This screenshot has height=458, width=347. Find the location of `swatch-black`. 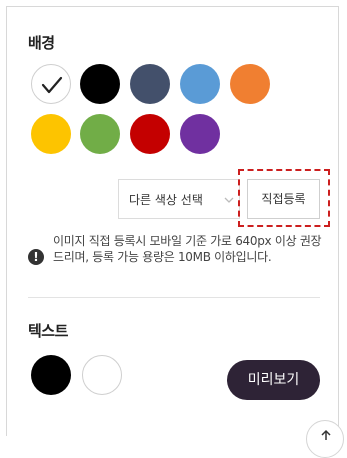

swatch-black is located at coordinates (100, 84).